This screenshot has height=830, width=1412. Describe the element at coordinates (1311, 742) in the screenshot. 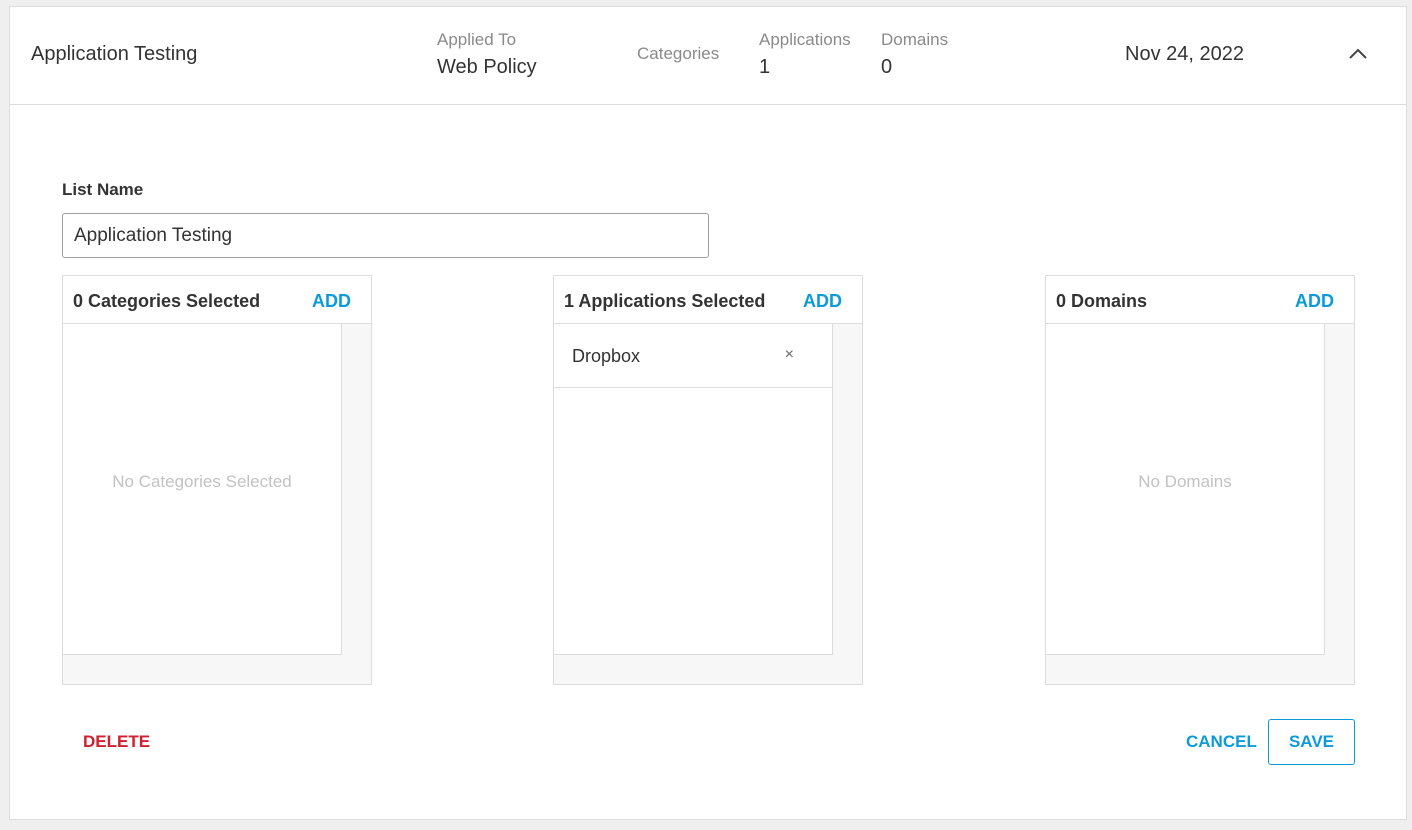

I see `save-button: SAVE` at that location.